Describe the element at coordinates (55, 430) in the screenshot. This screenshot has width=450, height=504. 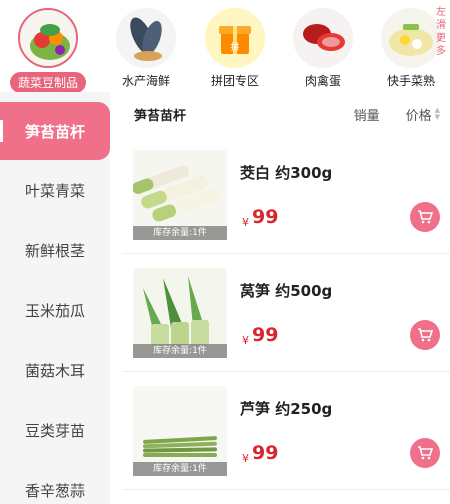
I see `sidebar-item-beans-sprouts: 豆类芽苗` at that location.